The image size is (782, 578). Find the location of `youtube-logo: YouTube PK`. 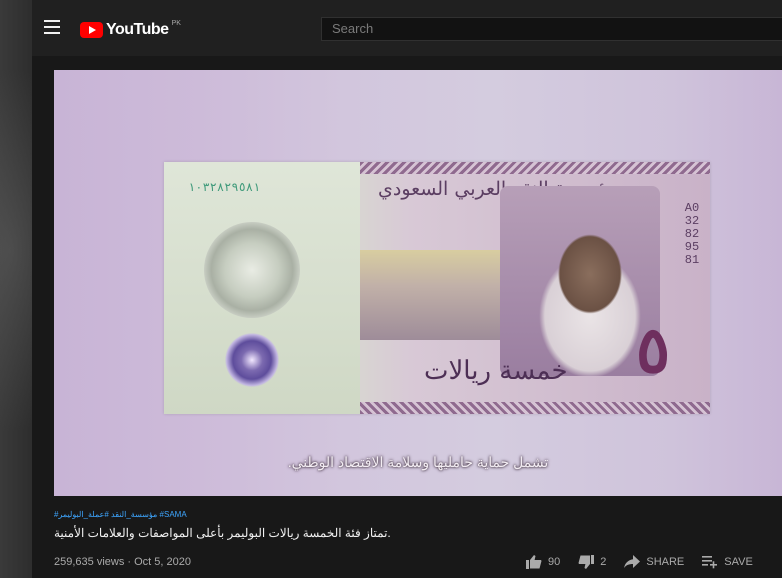

youtube-logo: YouTube PK is located at coordinates (130, 30).